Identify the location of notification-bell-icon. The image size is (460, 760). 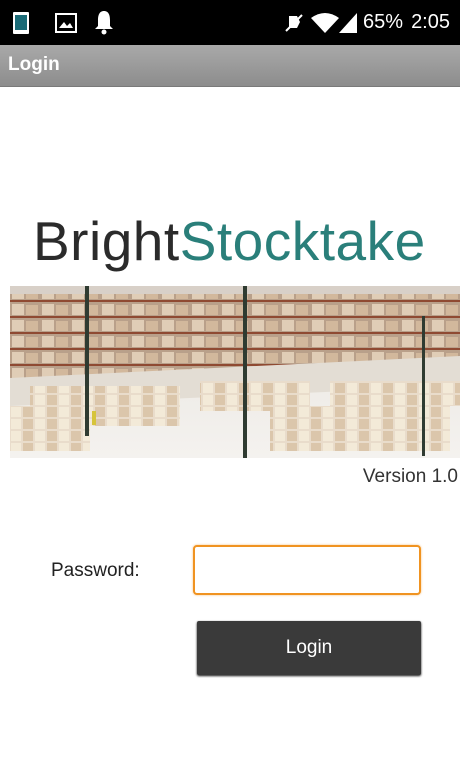
(104, 23).